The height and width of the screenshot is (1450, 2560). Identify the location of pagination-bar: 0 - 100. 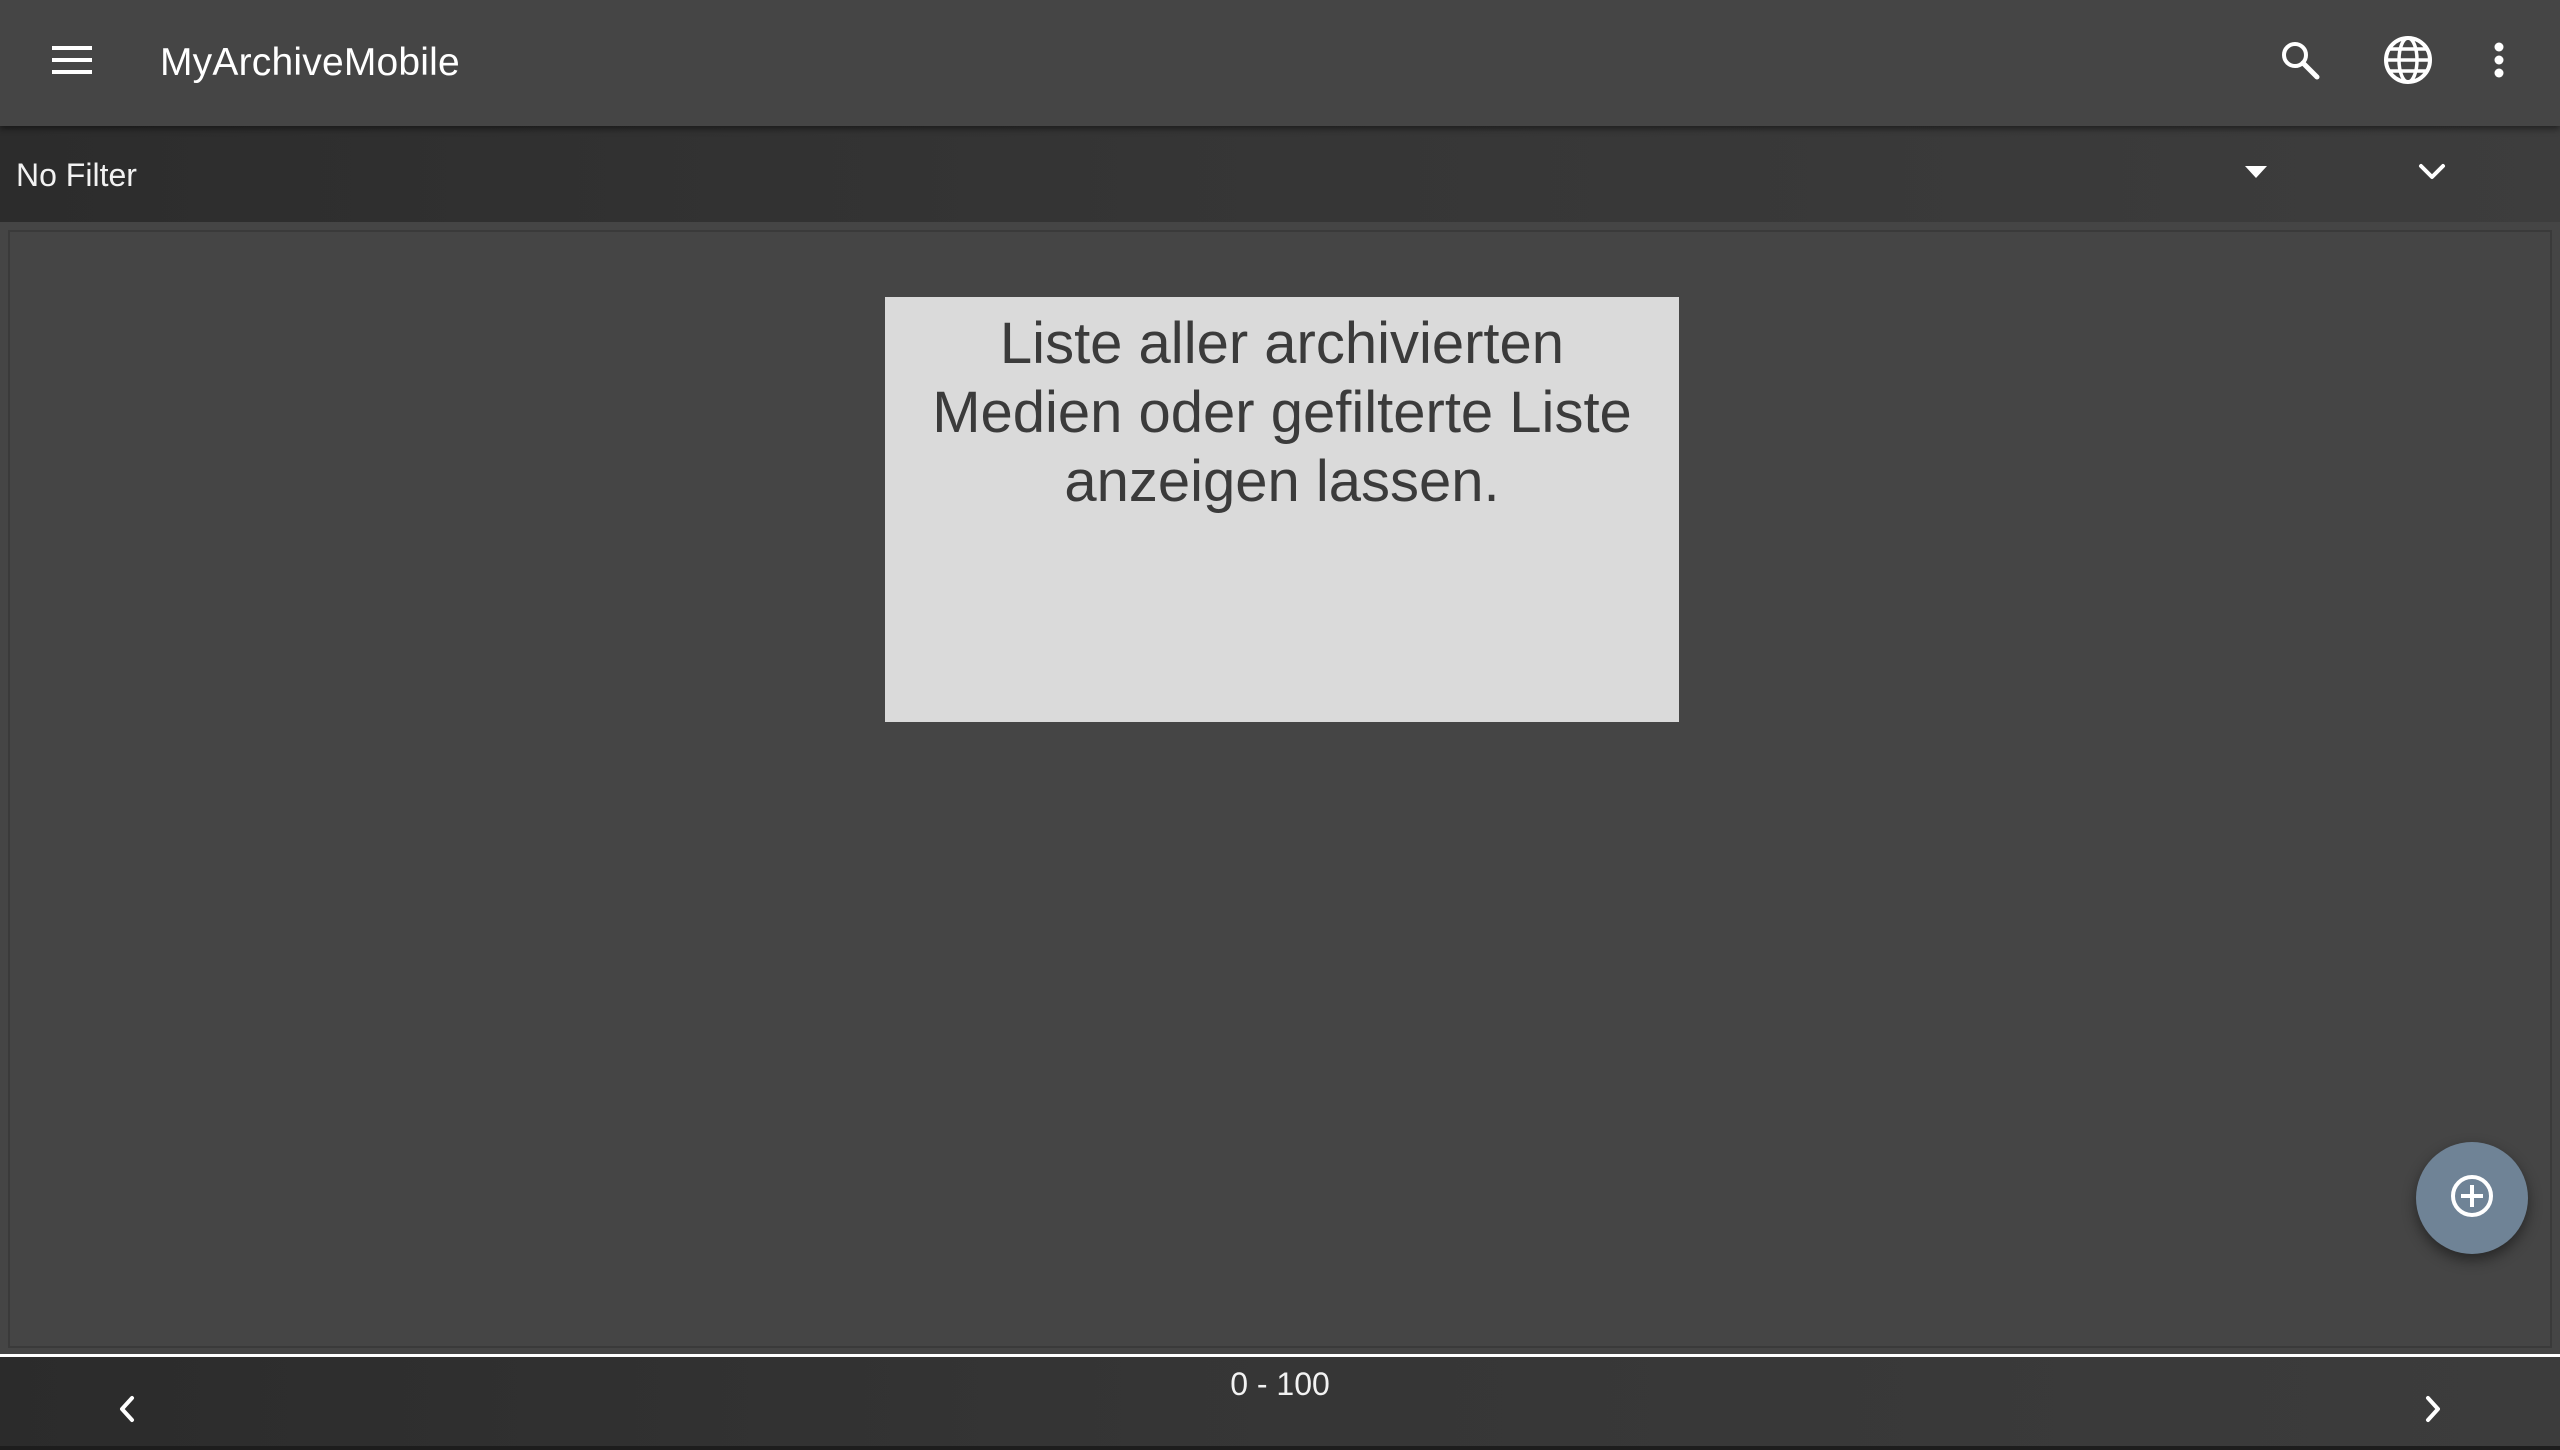
(1280, 1401).